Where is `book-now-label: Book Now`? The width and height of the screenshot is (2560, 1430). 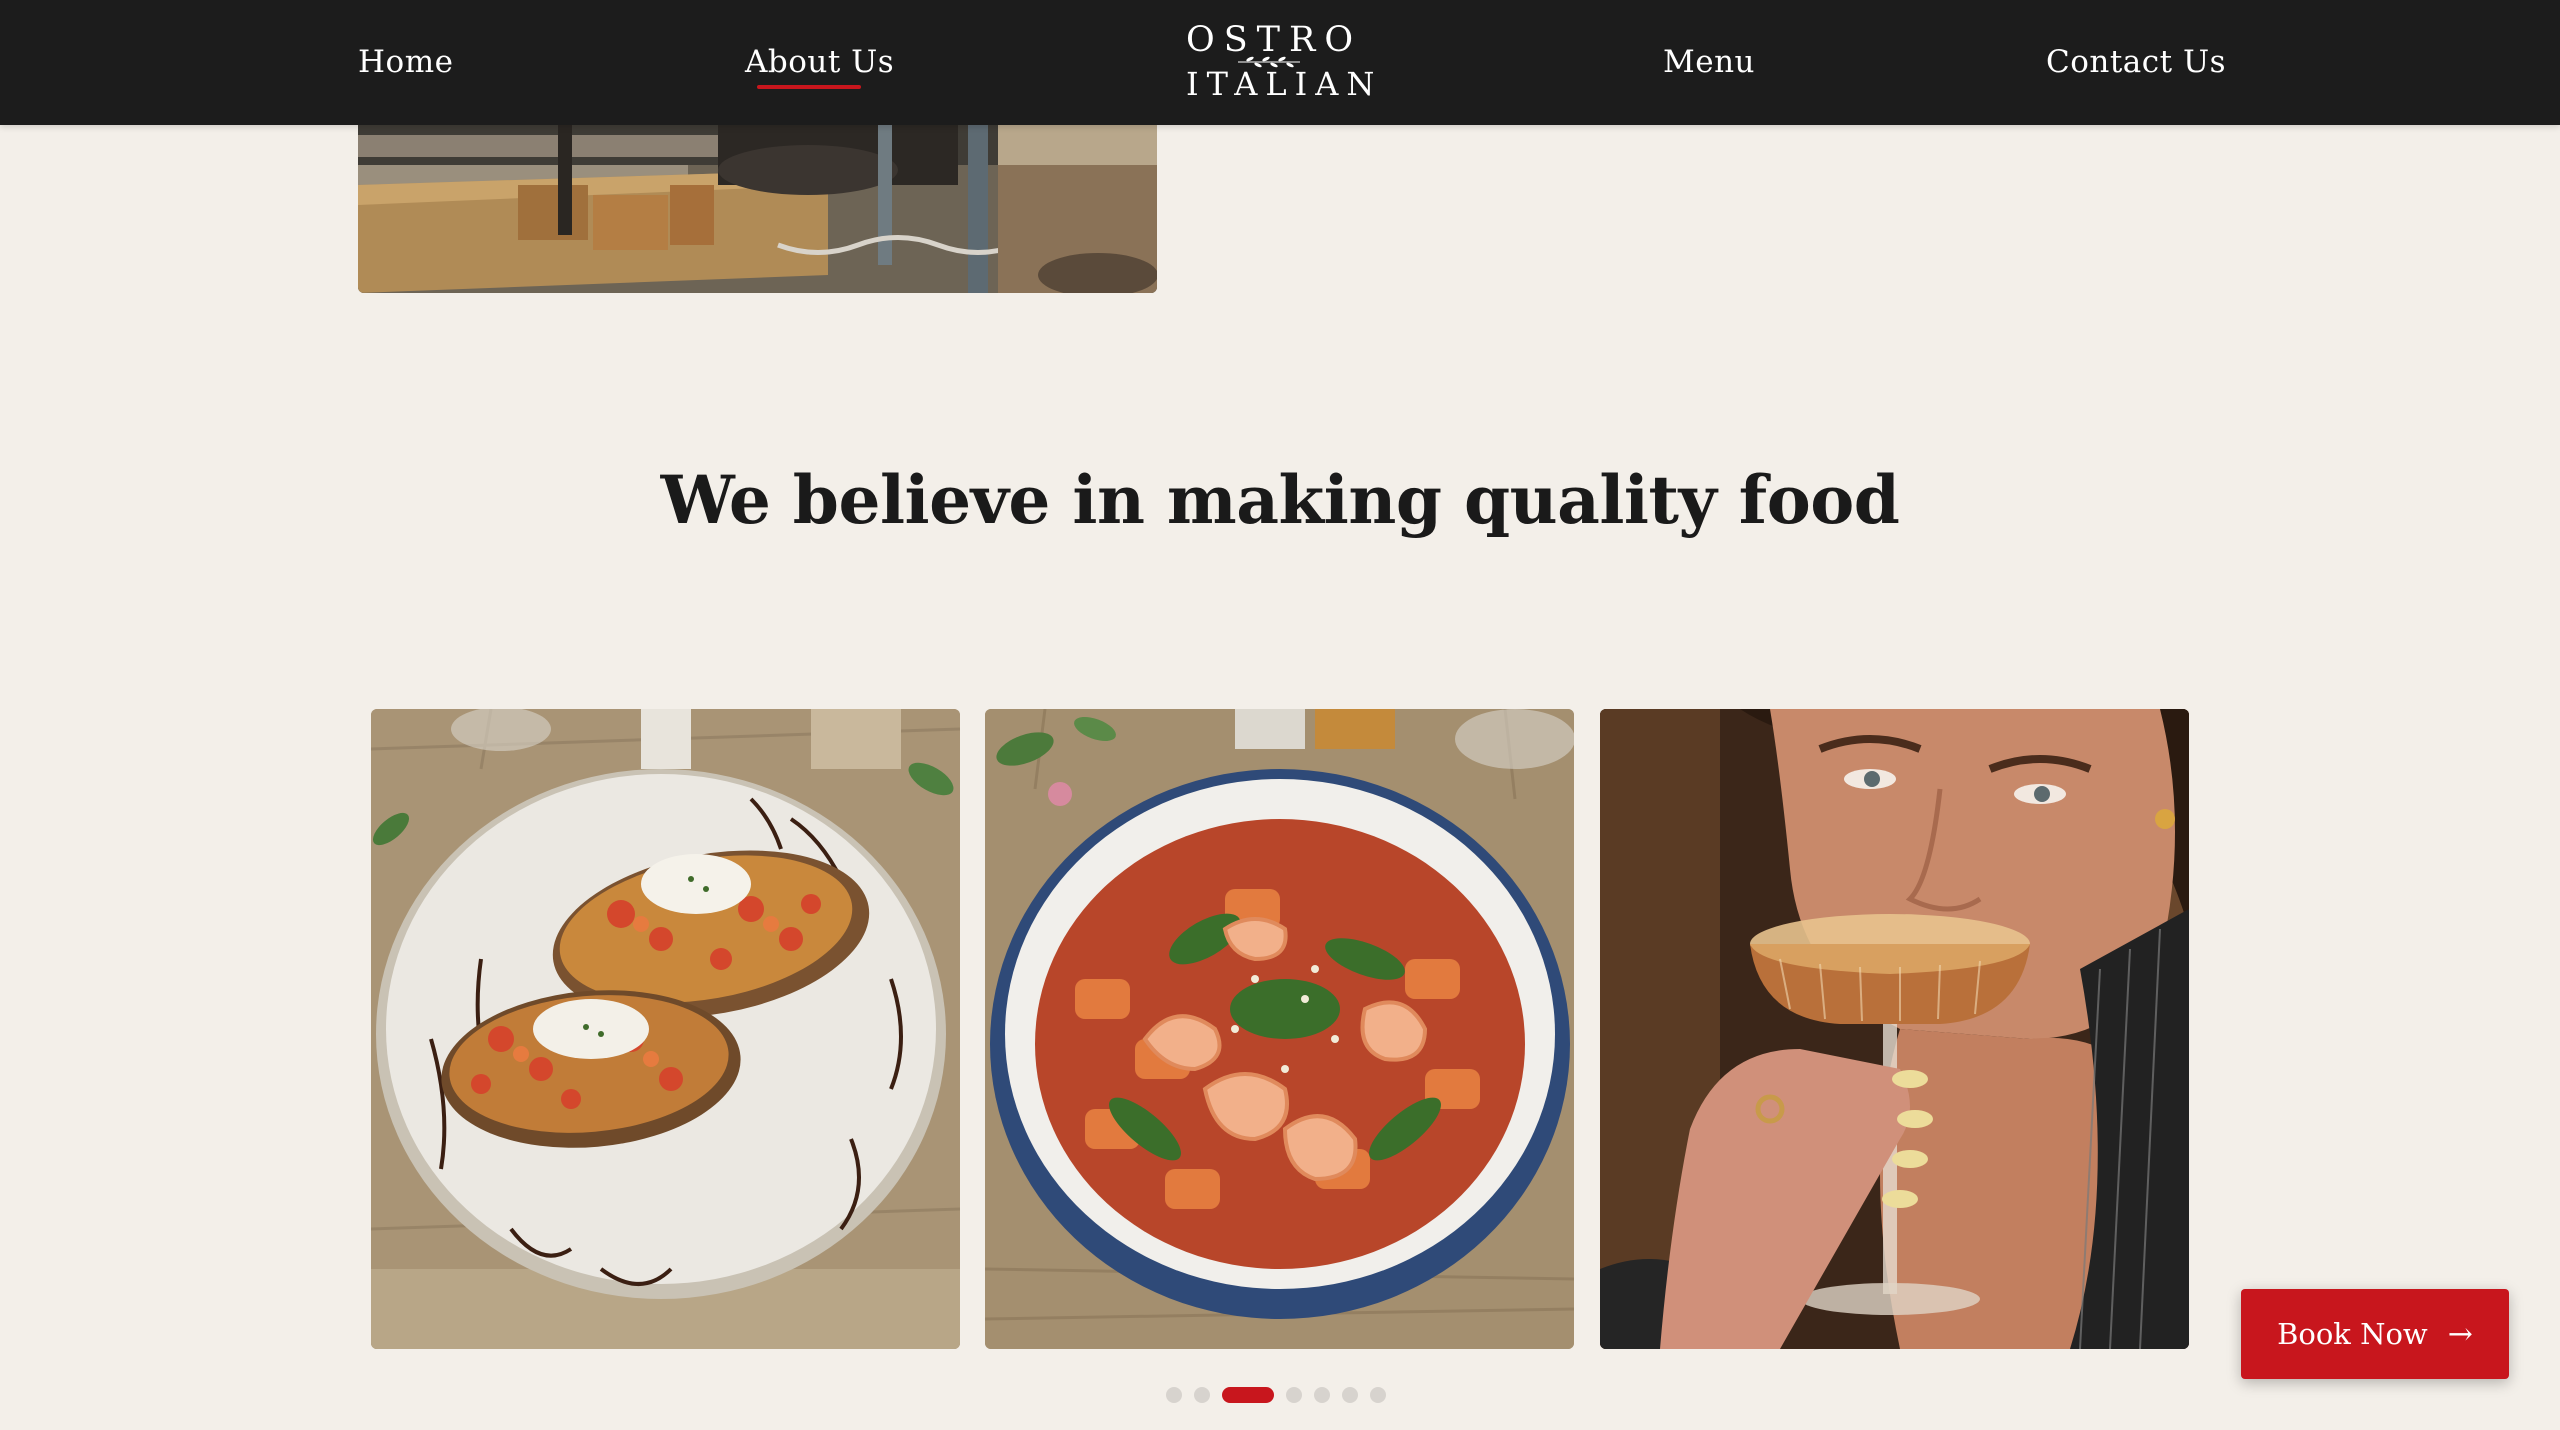 book-now-label: Book Now is located at coordinates (2352, 1334).